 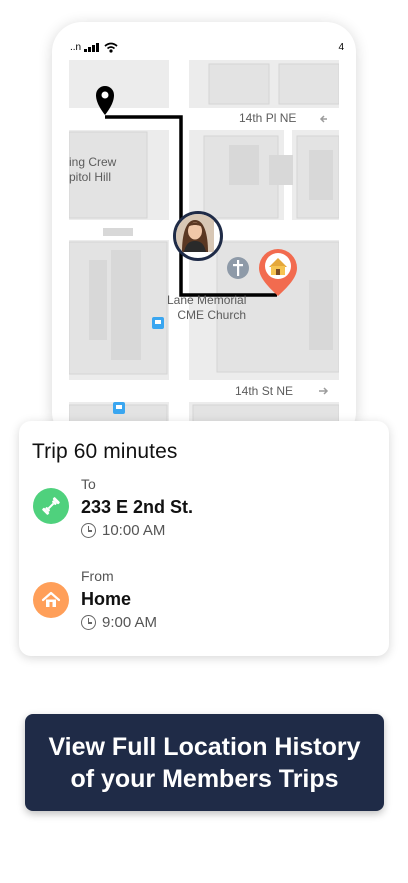 What do you see at coordinates (106, 599) in the screenshot?
I see `origin-name: Home` at bounding box center [106, 599].